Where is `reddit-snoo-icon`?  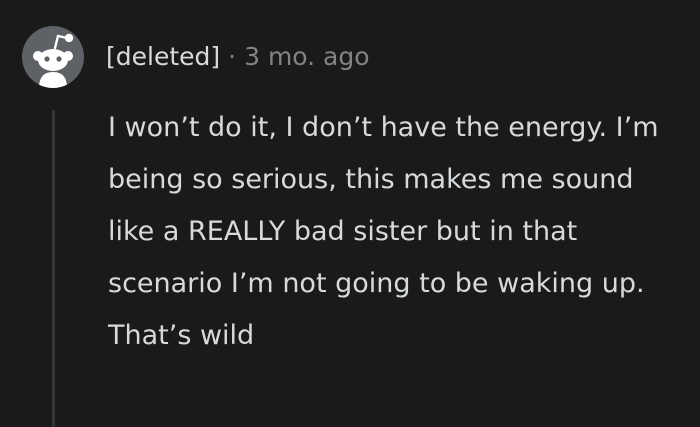 reddit-snoo-icon is located at coordinates (53, 60).